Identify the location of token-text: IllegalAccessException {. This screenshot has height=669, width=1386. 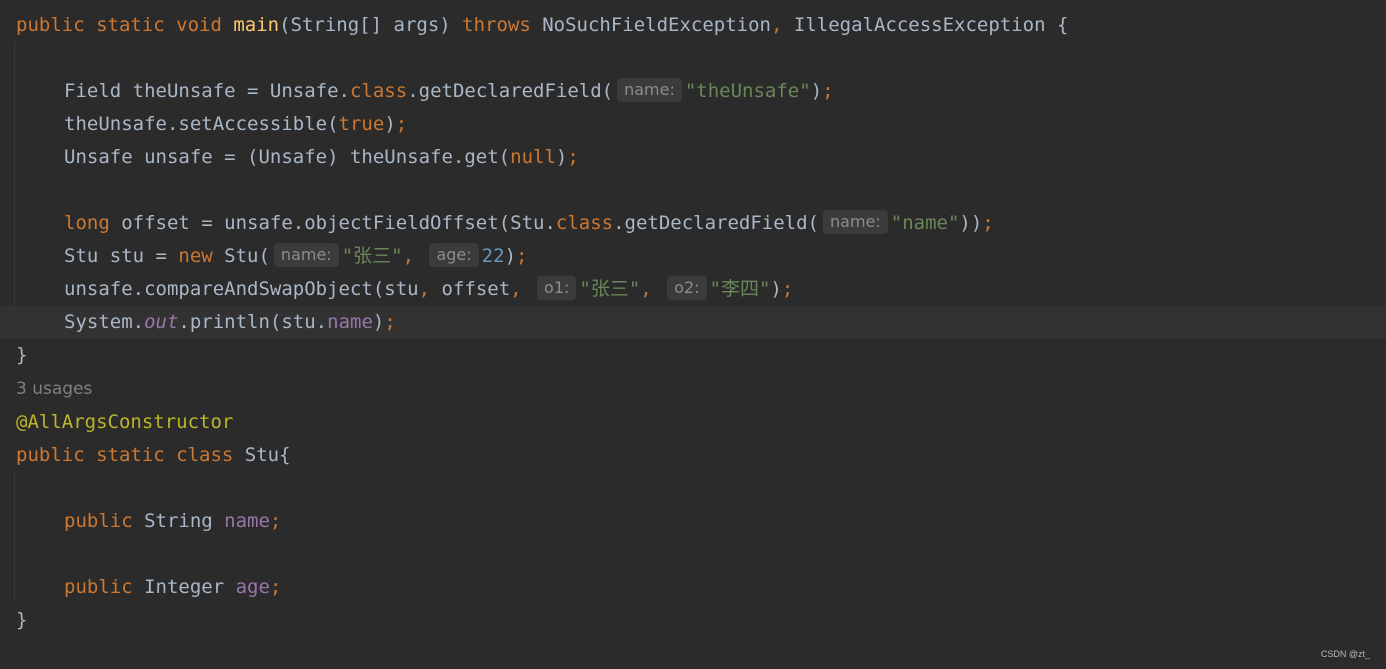
(931, 25).